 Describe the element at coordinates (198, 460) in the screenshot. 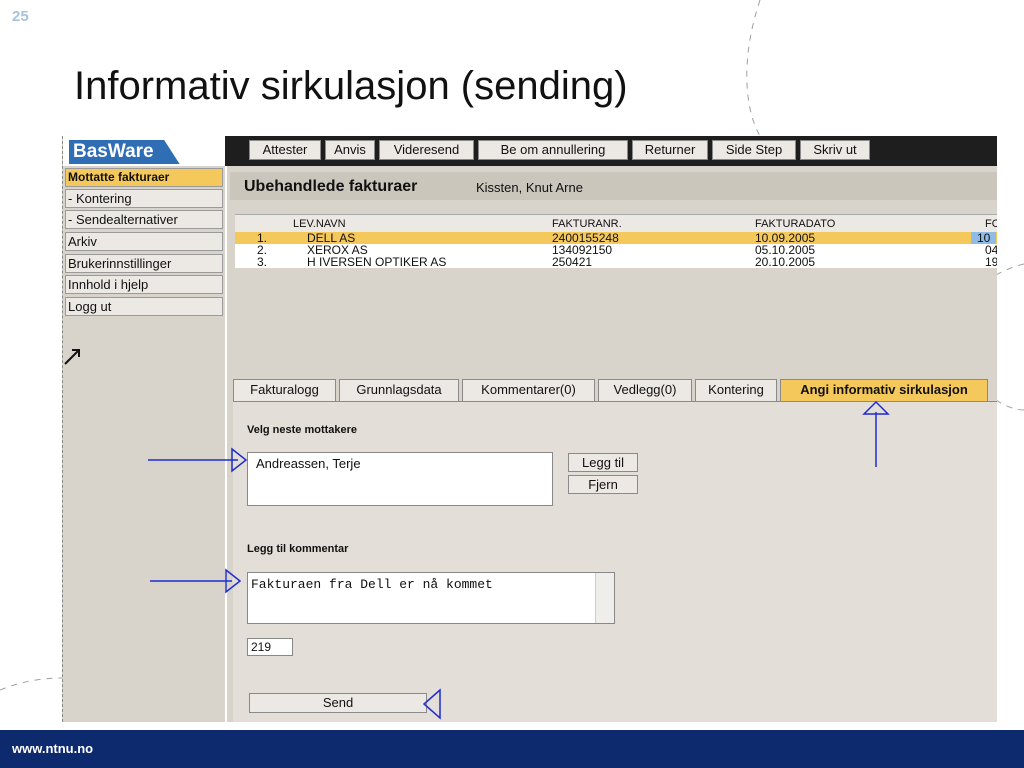

I see `arrow-recipient-icon` at that location.